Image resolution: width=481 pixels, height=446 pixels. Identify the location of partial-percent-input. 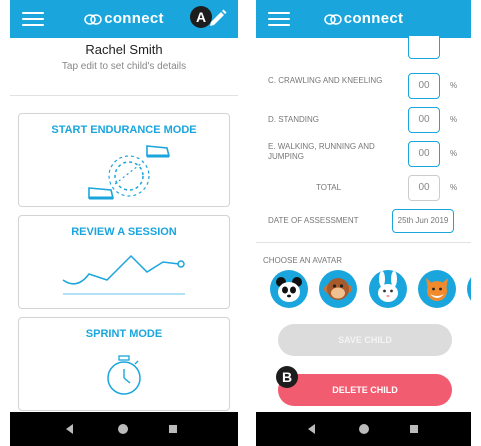
(424, 47).